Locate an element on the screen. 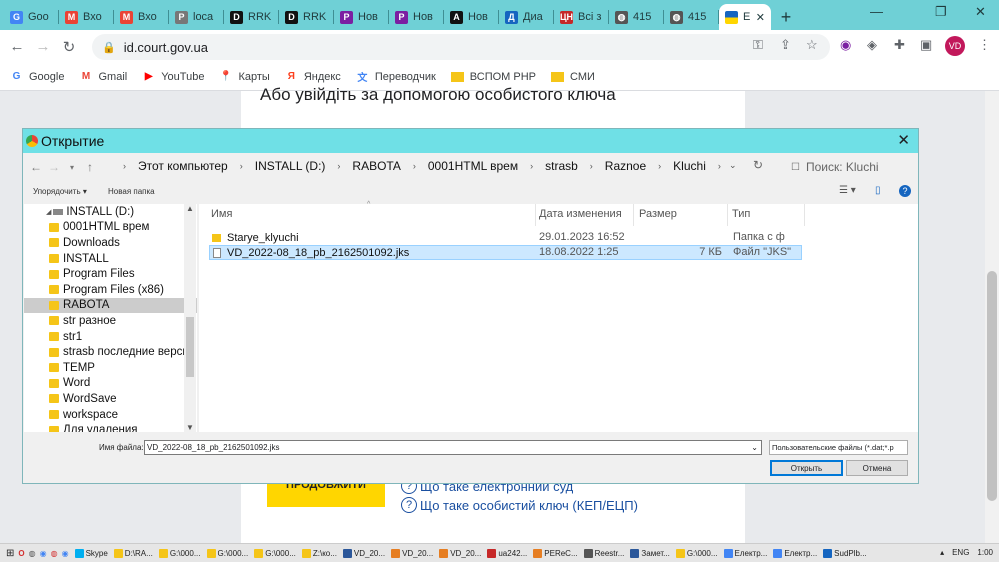 This screenshot has height=562, width=999. scroll-thumb is located at coordinates (992, 386).